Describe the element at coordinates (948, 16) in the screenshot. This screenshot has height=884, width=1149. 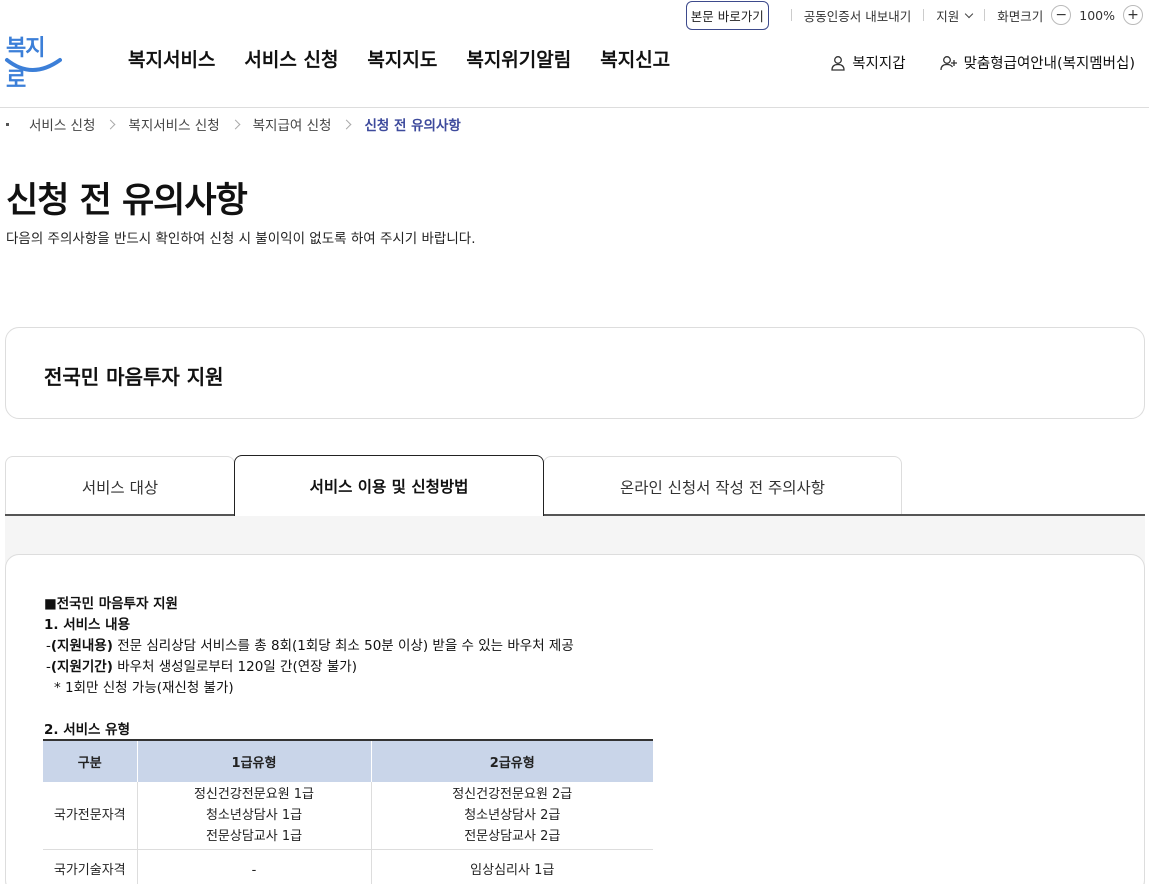
I see `support-label: 지원` at that location.